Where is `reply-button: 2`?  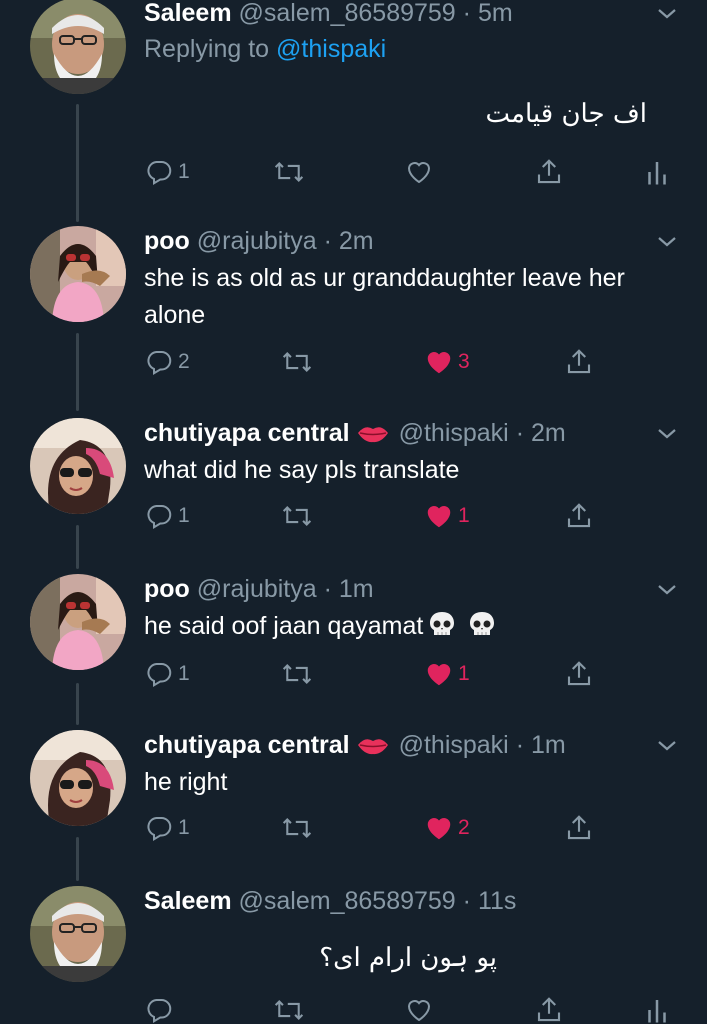 reply-button: 2 is located at coordinates (167, 362).